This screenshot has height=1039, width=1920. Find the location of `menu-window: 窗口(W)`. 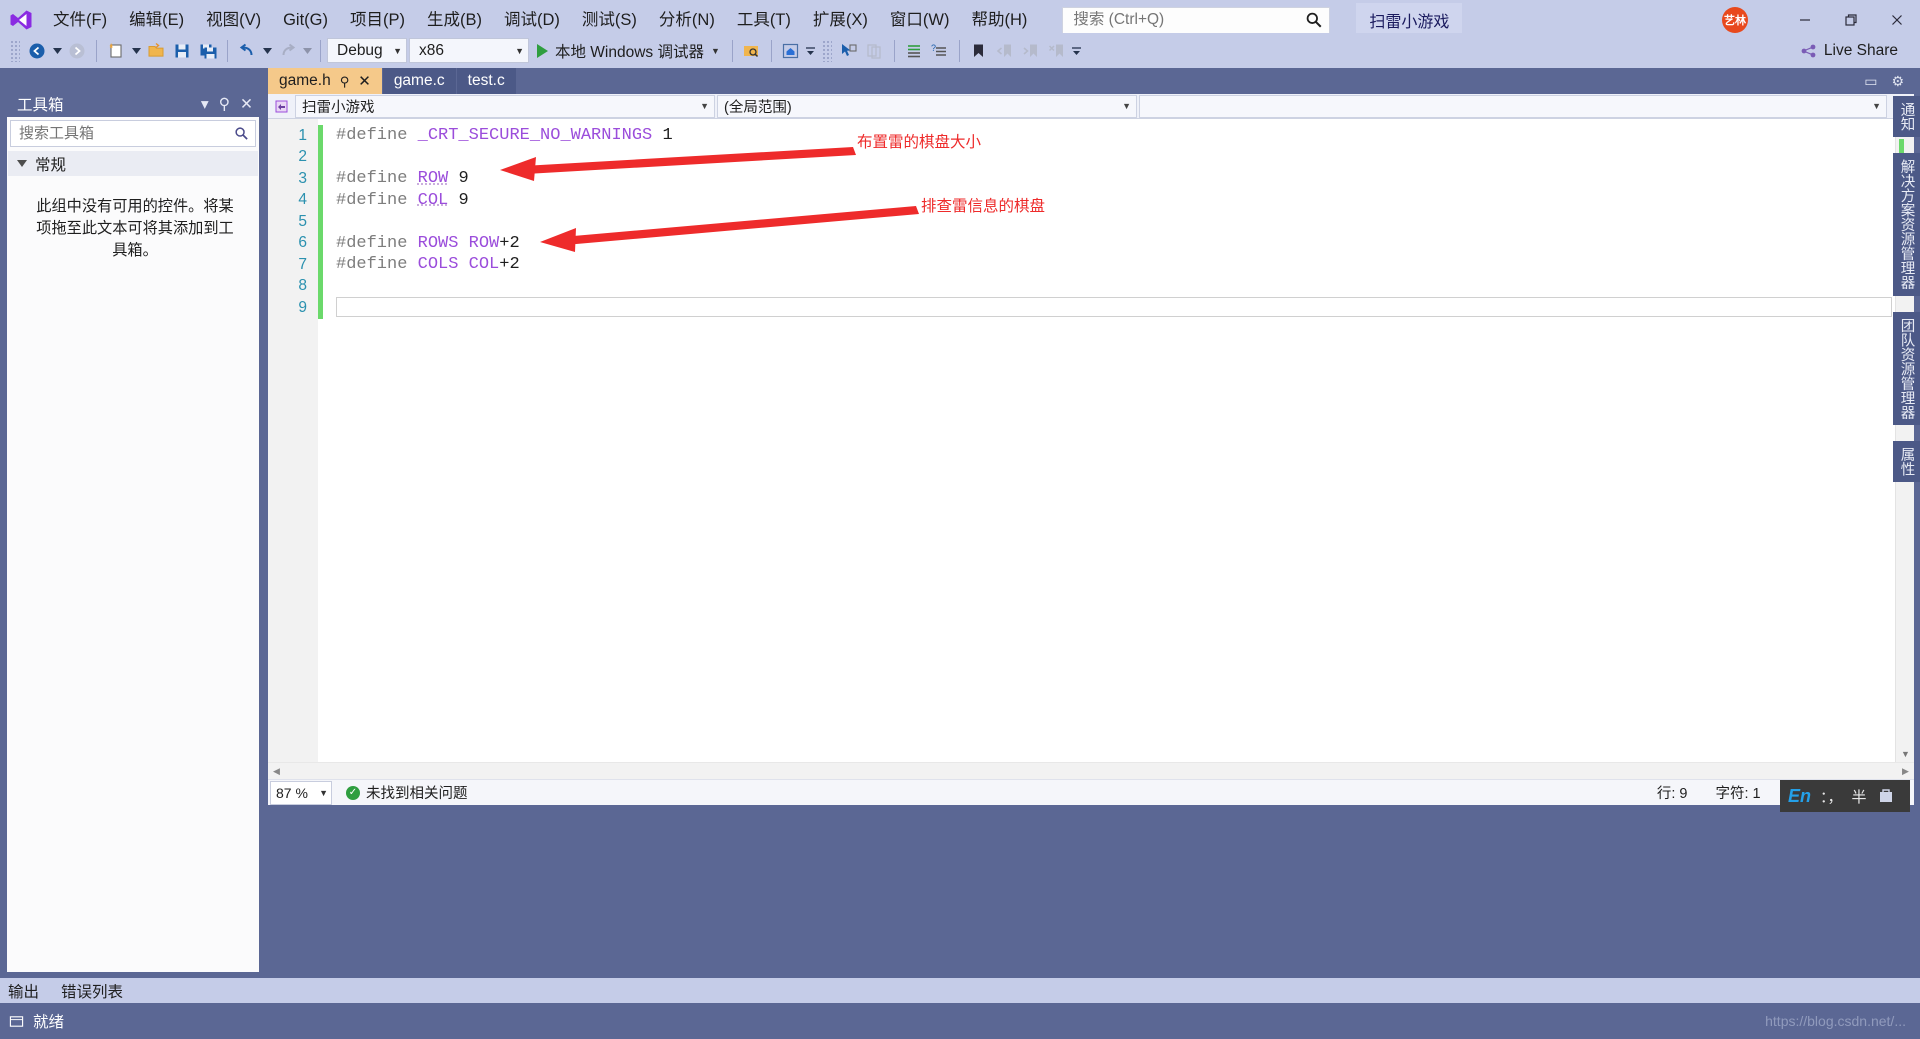

menu-window: 窗口(W) is located at coordinates (920, 20).